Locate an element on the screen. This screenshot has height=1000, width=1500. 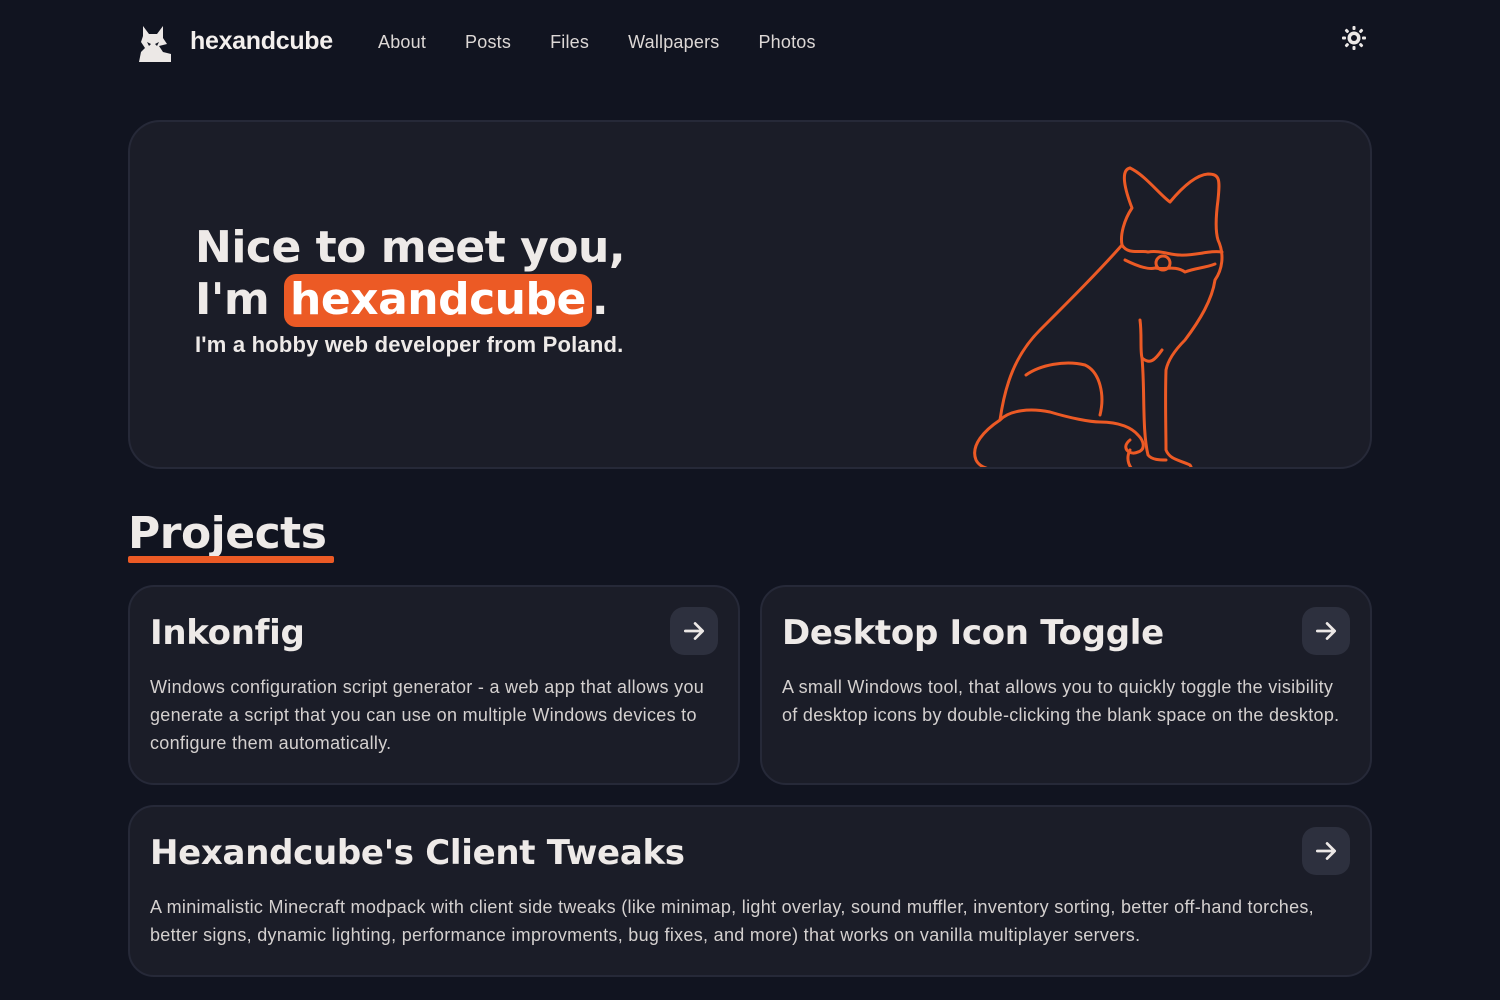
hero-name-line: I'm hexandcube. is located at coordinates (402, 300).